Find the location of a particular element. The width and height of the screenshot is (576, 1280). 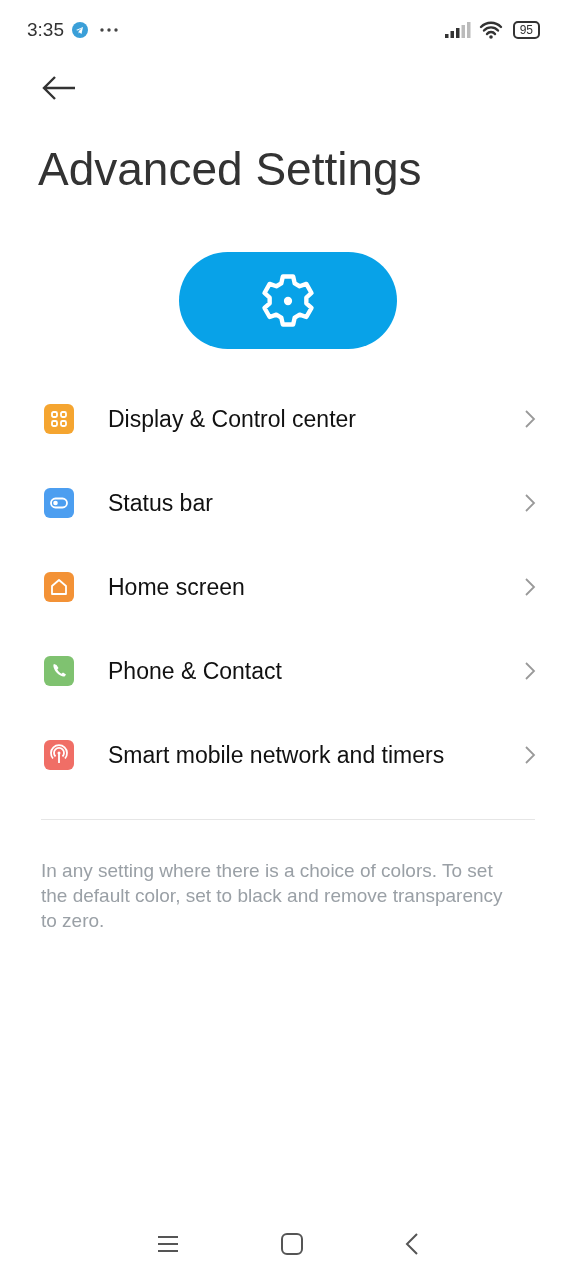

menu-icon is located at coordinates (168, 1244).